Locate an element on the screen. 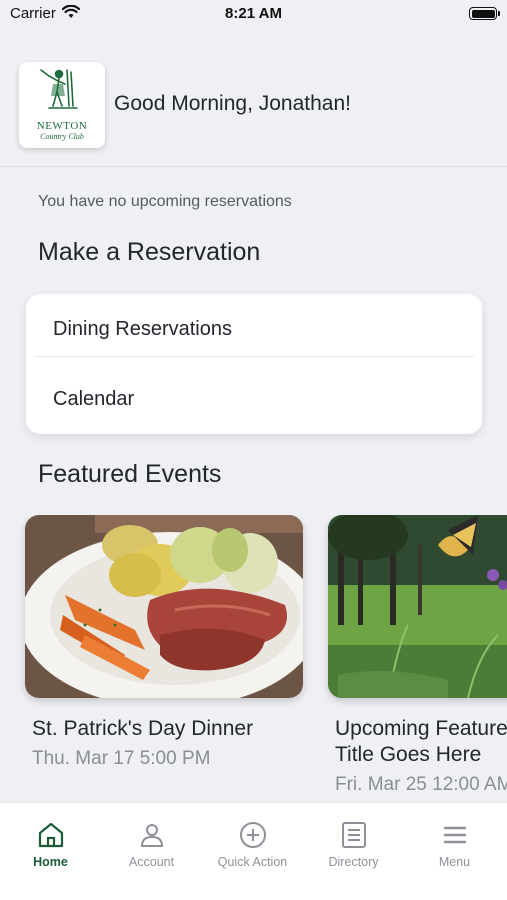 Image resolution: width=507 pixels, height=900 pixels. tab-quick-action: Quick Action is located at coordinates (252, 851).